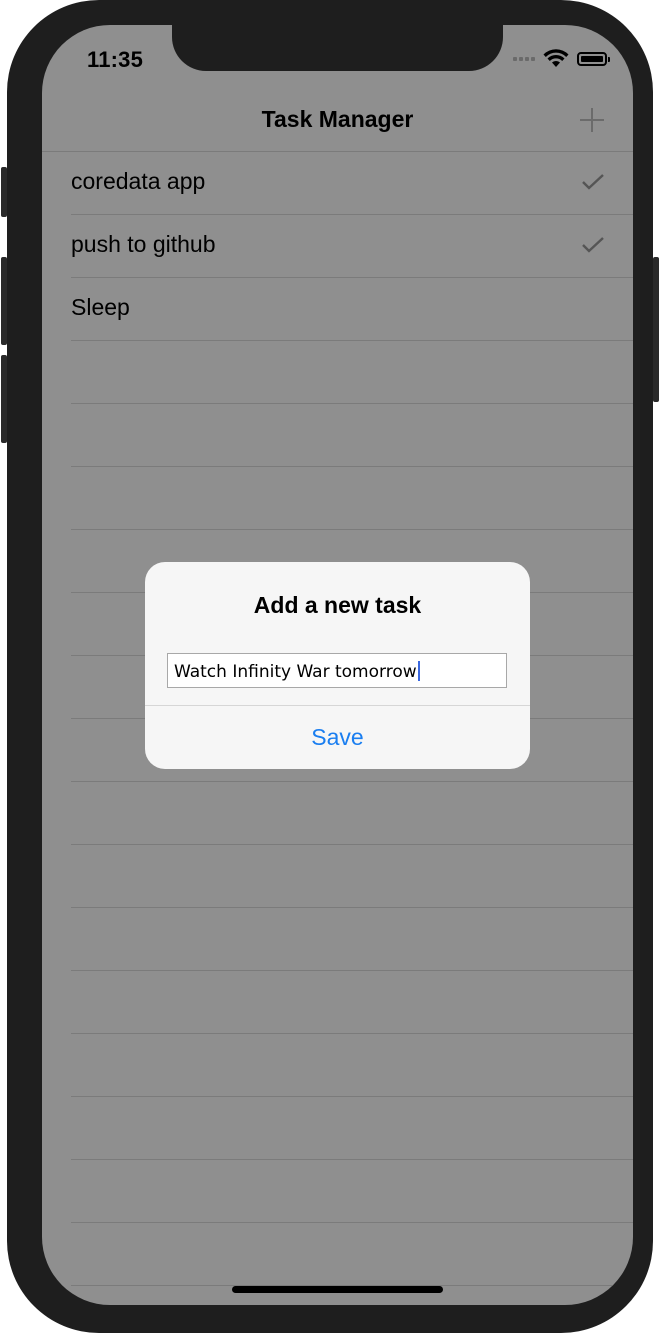  I want to click on battery-full-icon, so click(593, 59).